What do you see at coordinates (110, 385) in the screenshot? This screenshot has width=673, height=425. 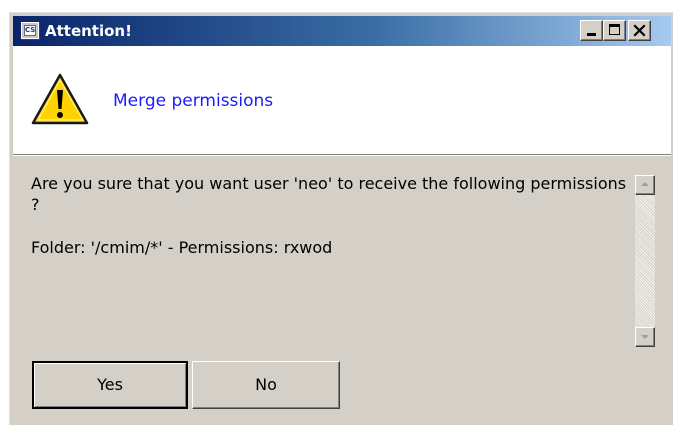 I see `yes-button: Yes` at bounding box center [110, 385].